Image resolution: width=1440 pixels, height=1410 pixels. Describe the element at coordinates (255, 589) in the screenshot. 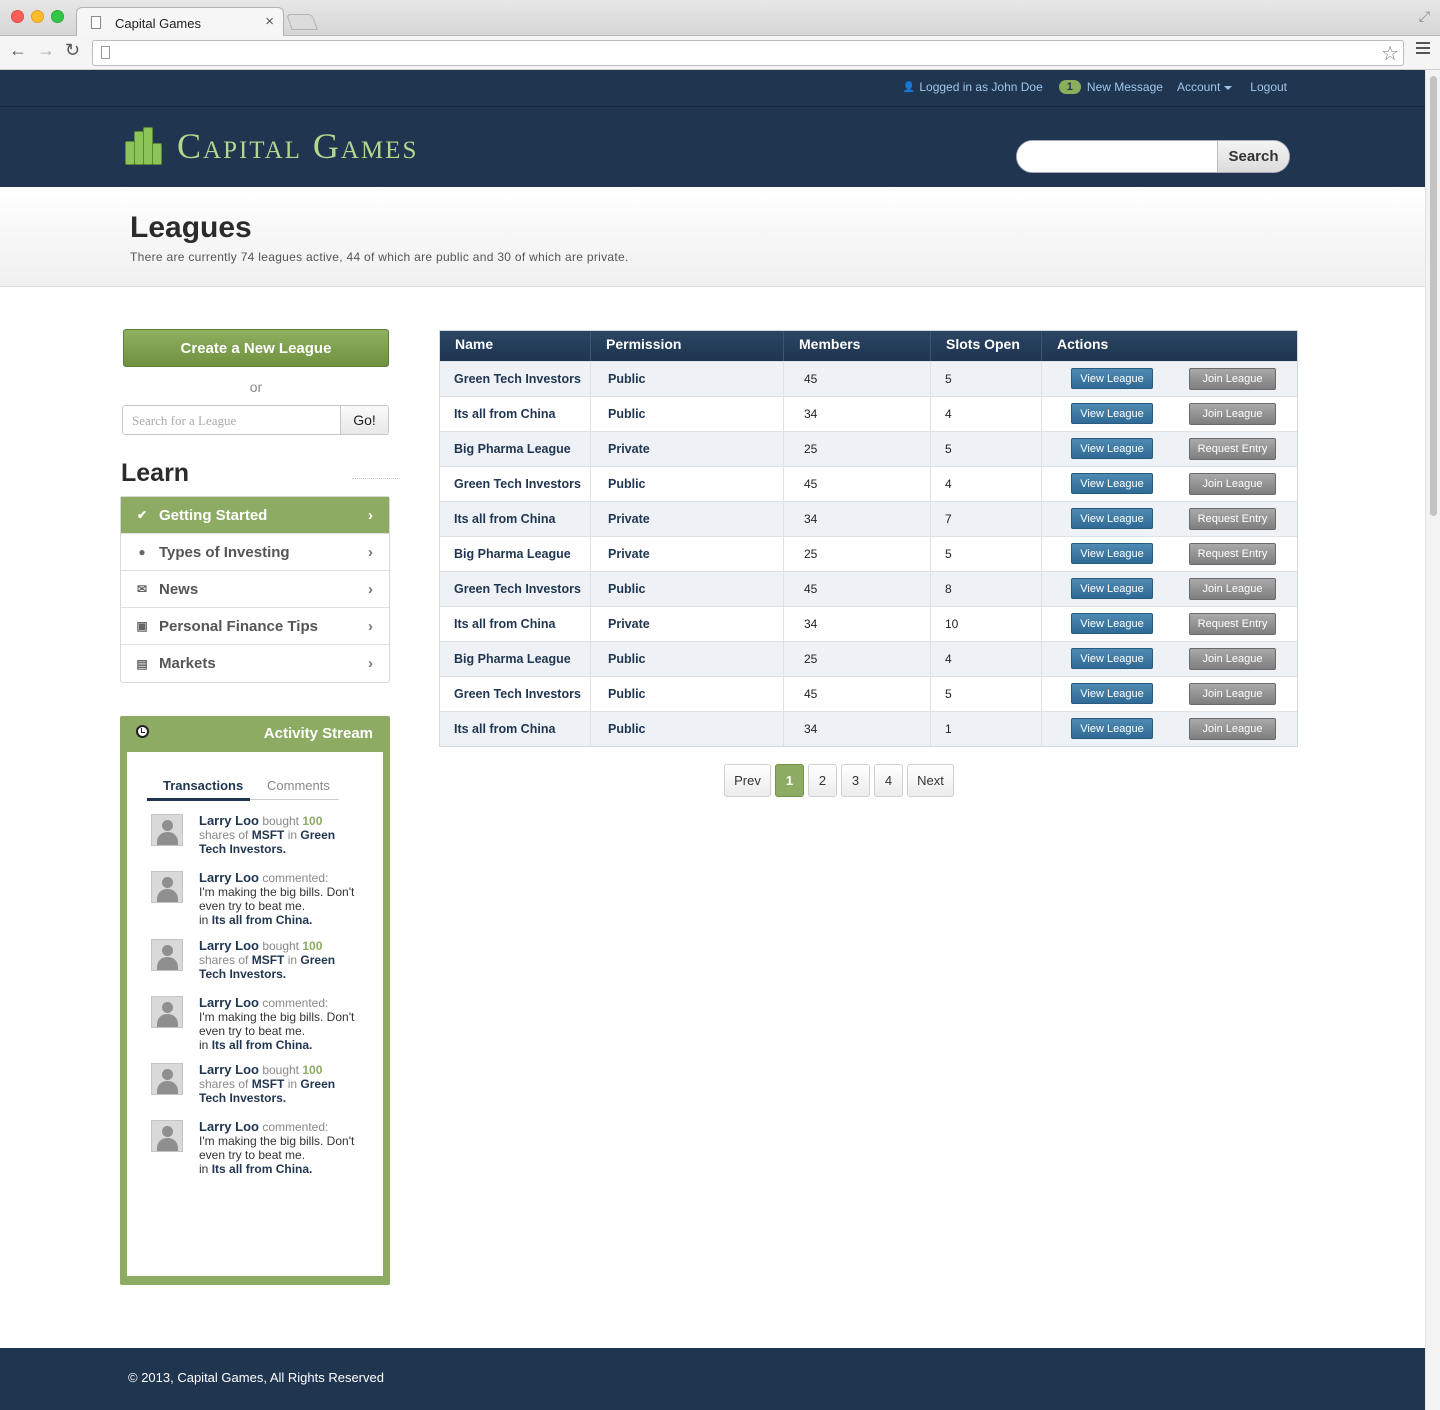

I see `learn-item-news: ✉ News ›` at that location.